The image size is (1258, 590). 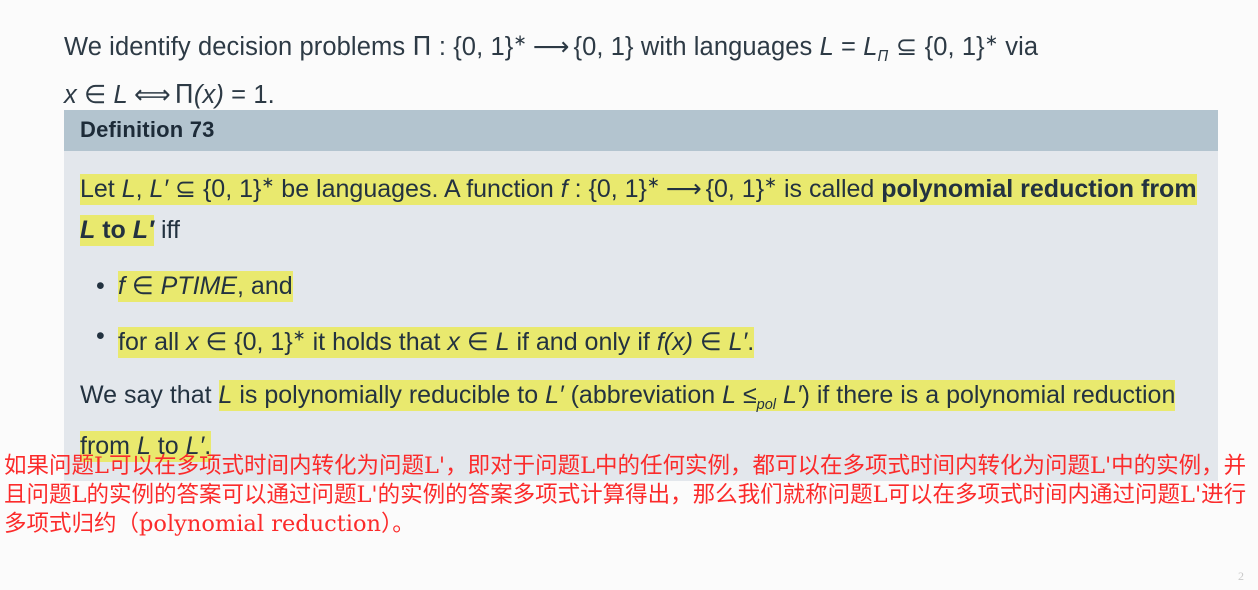 I want to click on iff-arrow: ⟺, so click(x=151, y=94).